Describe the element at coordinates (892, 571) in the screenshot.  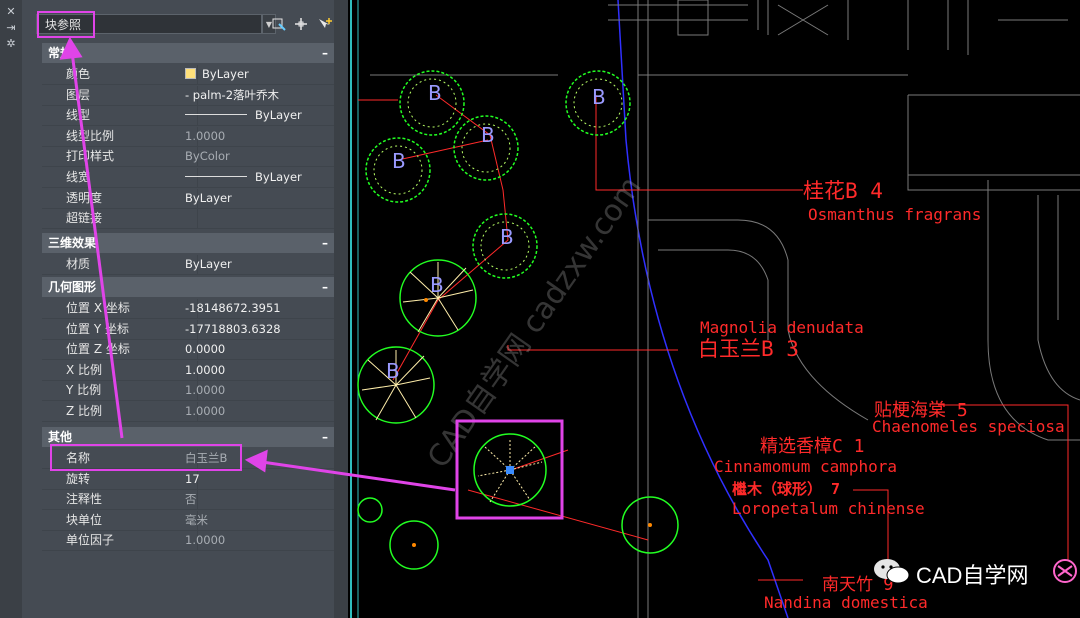
I see `chat-logo-icon` at that location.